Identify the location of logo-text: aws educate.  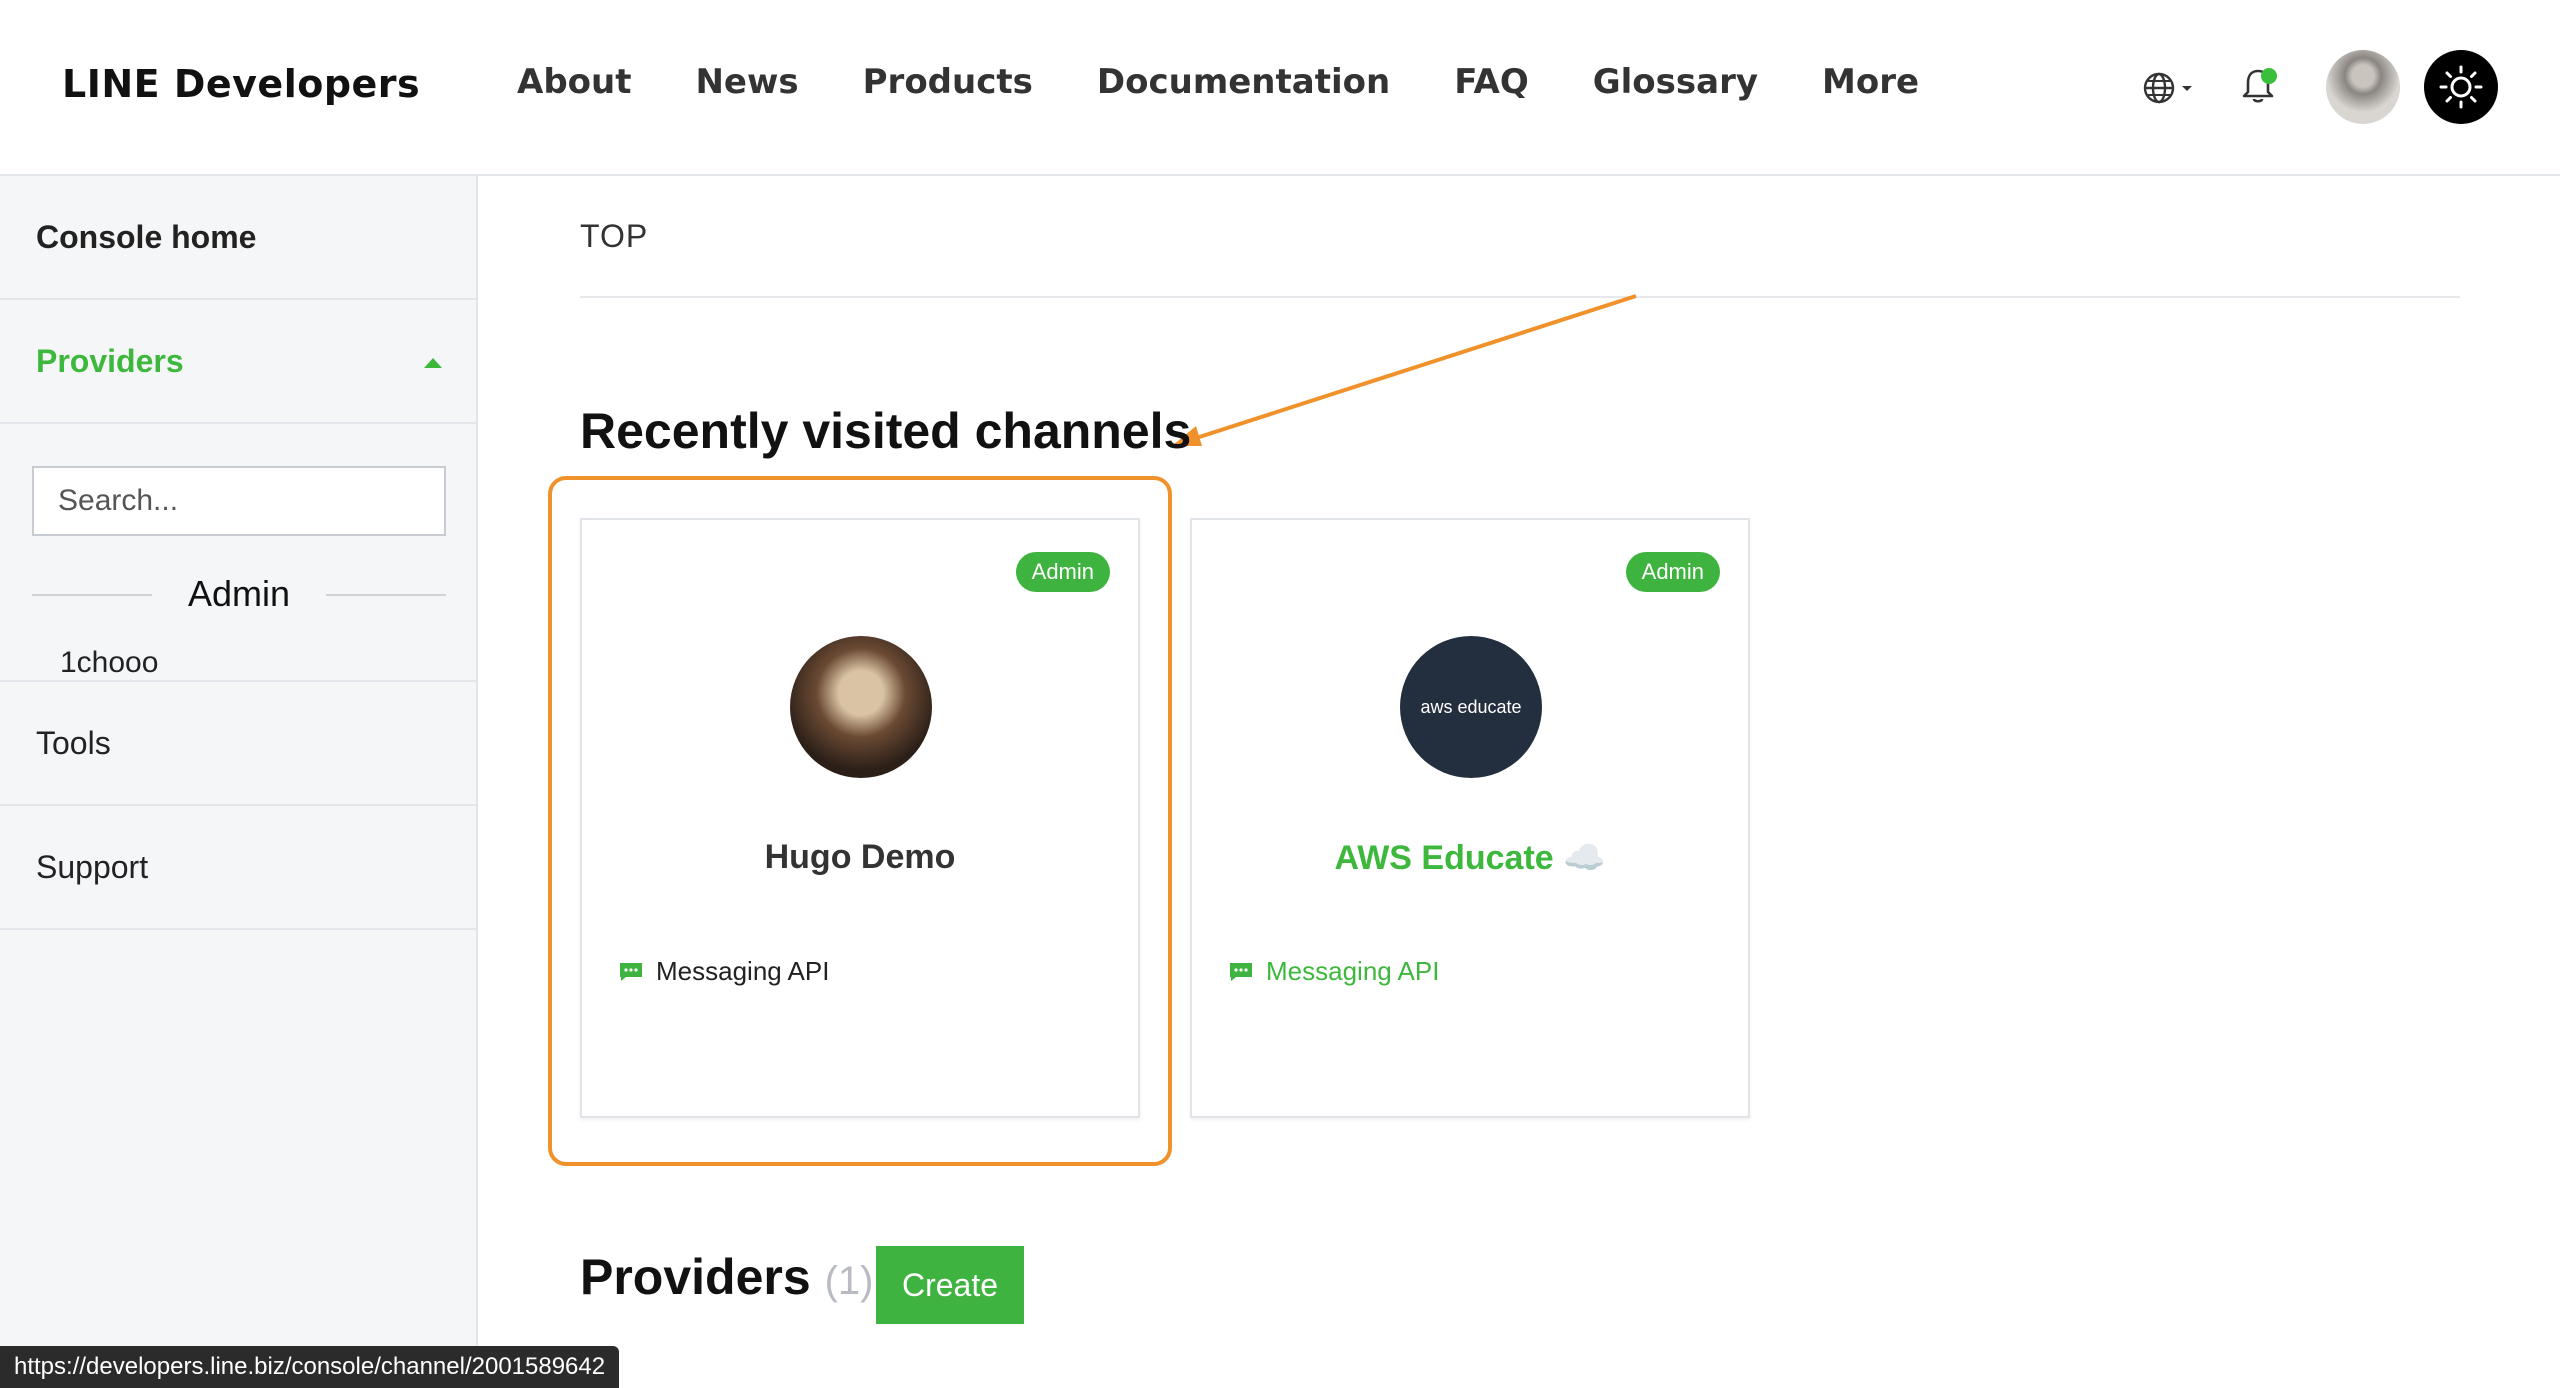
(1471, 706).